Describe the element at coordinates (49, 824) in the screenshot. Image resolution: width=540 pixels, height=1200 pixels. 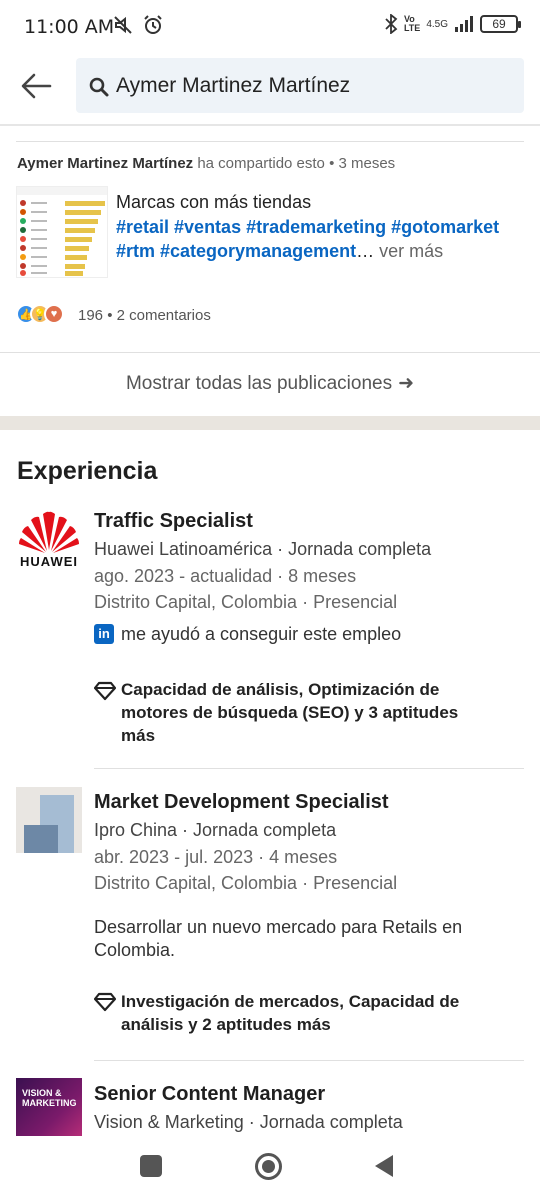
I see `ipro-china-logo-icon` at that location.